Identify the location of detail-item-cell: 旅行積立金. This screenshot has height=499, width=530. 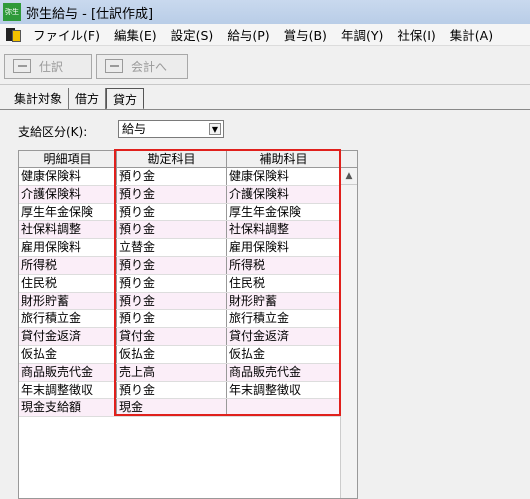
(68, 319).